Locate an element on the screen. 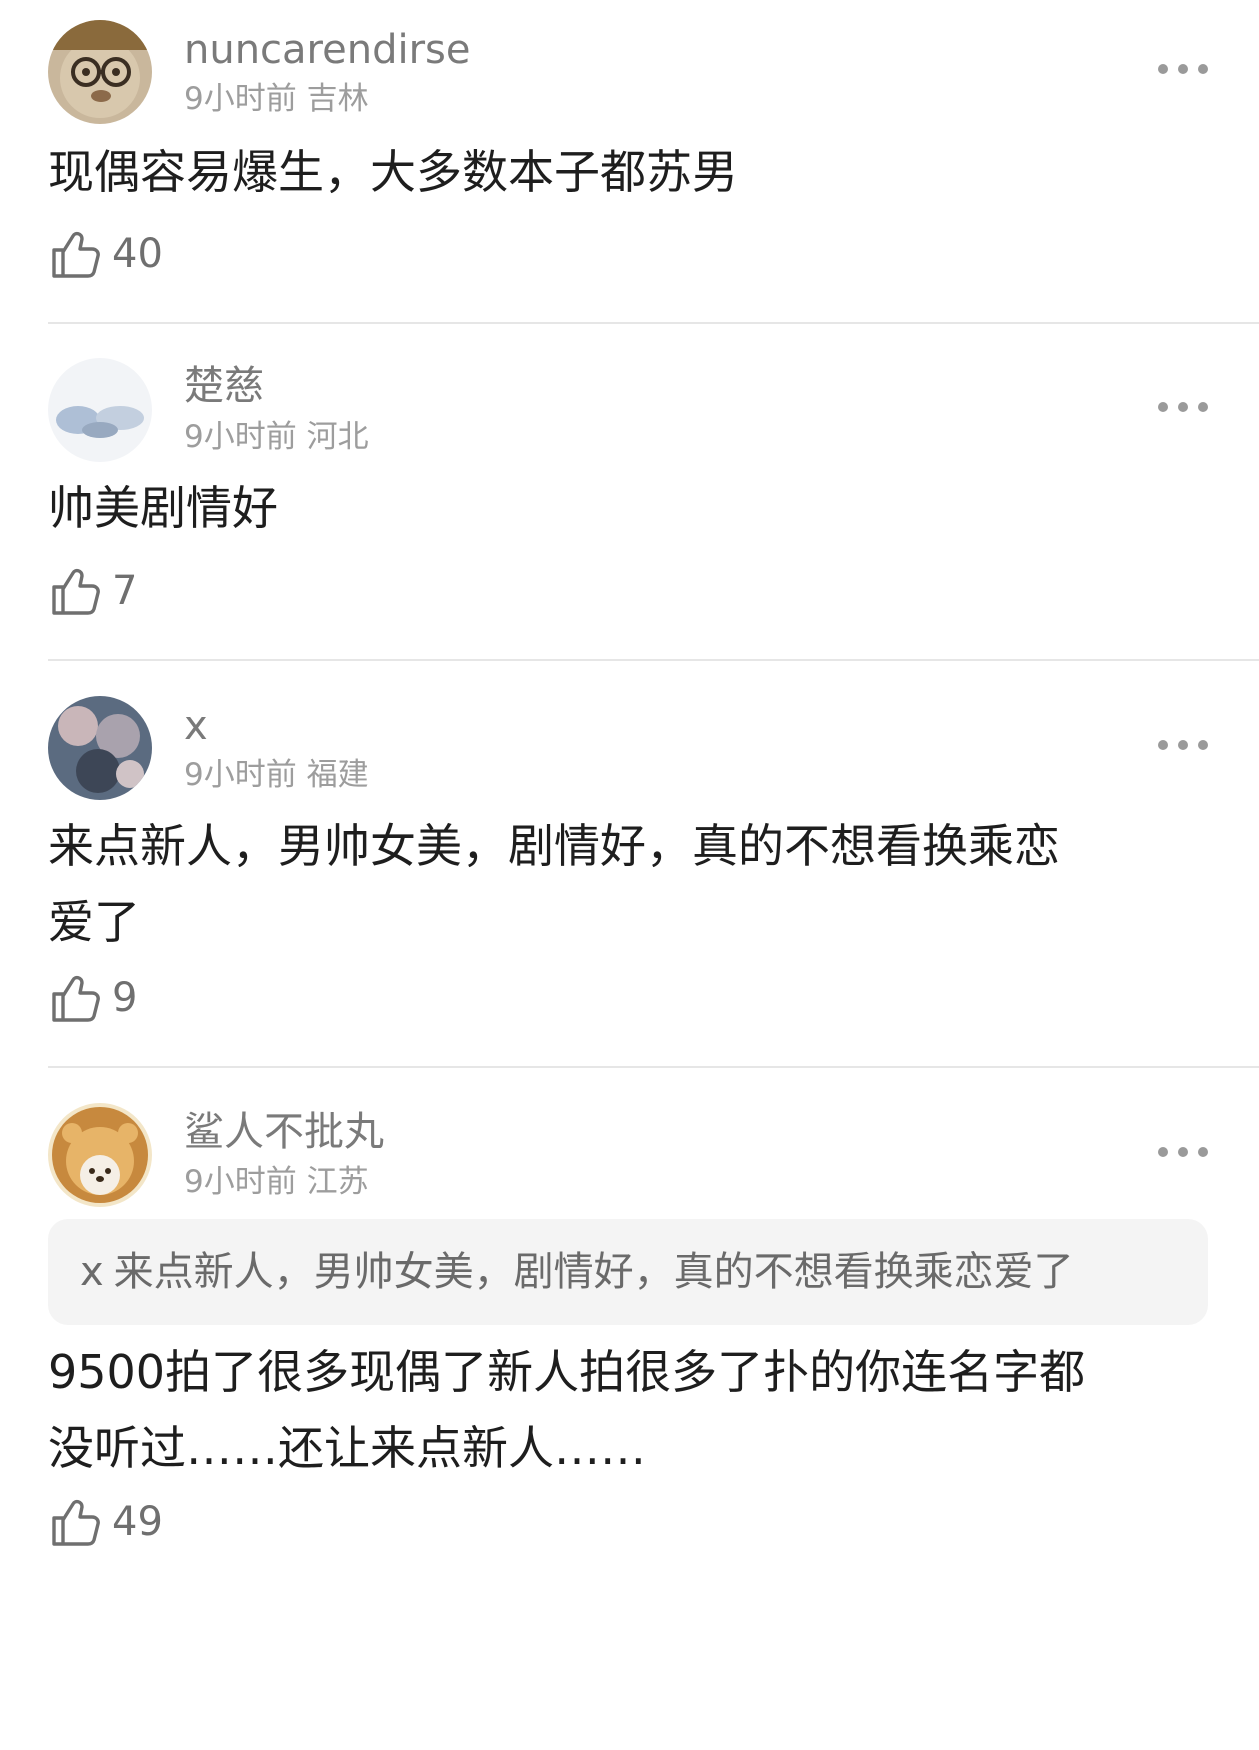 The image size is (1259, 1750). comment-meta: 9小时前 福建 is located at coordinates (276, 775).